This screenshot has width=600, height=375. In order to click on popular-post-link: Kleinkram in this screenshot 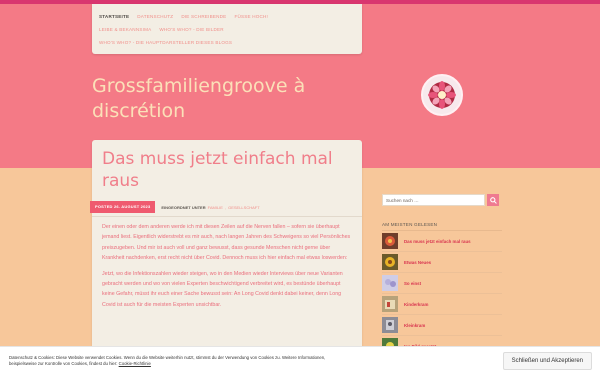, I will do `click(414, 325)`.